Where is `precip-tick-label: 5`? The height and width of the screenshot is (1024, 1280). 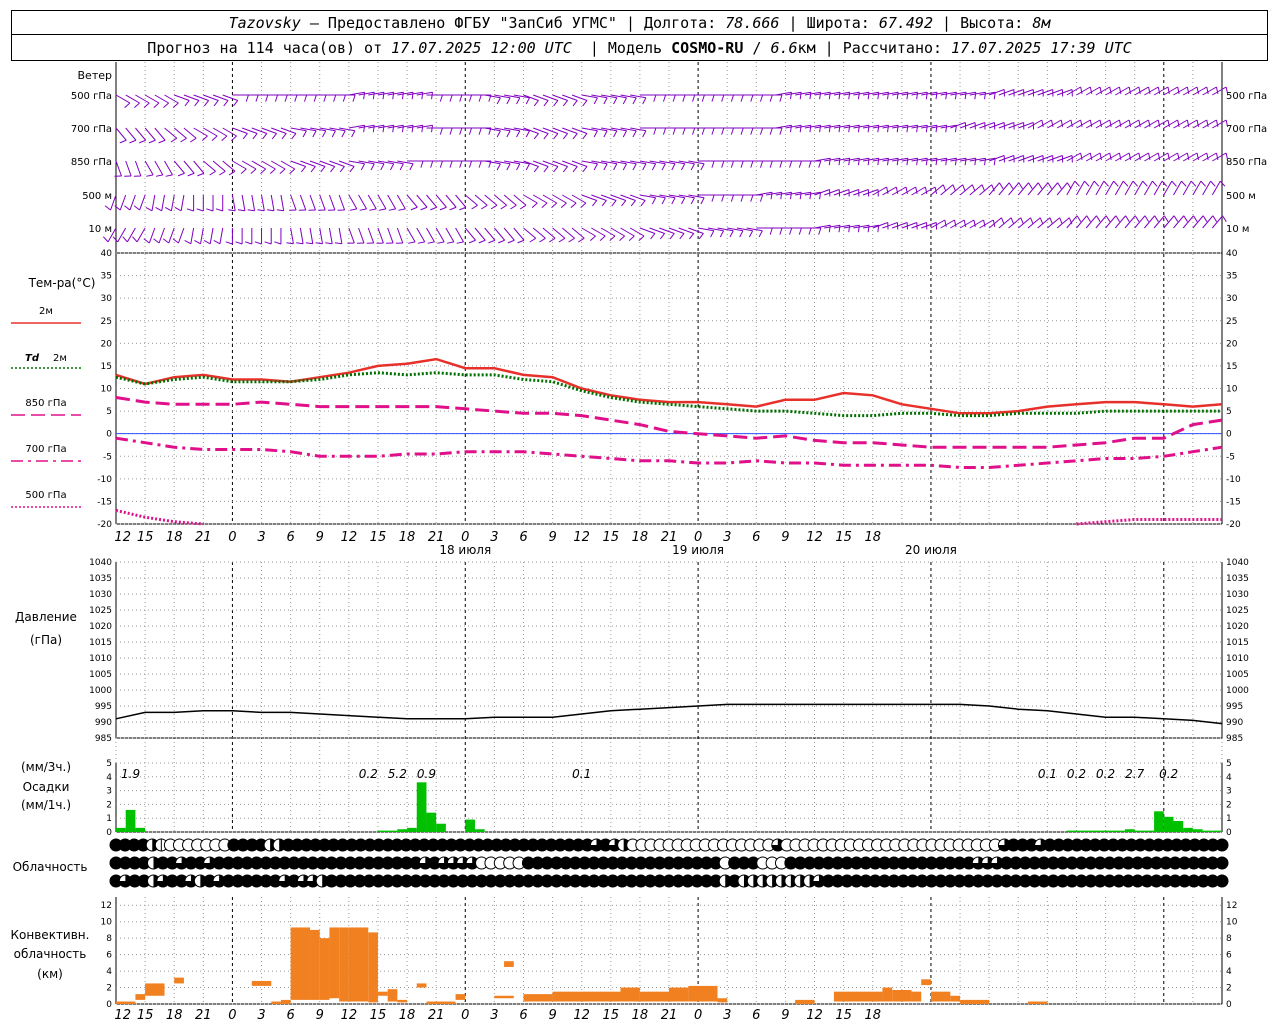
precip-tick-label: 5 is located at coordinates (109, 764).